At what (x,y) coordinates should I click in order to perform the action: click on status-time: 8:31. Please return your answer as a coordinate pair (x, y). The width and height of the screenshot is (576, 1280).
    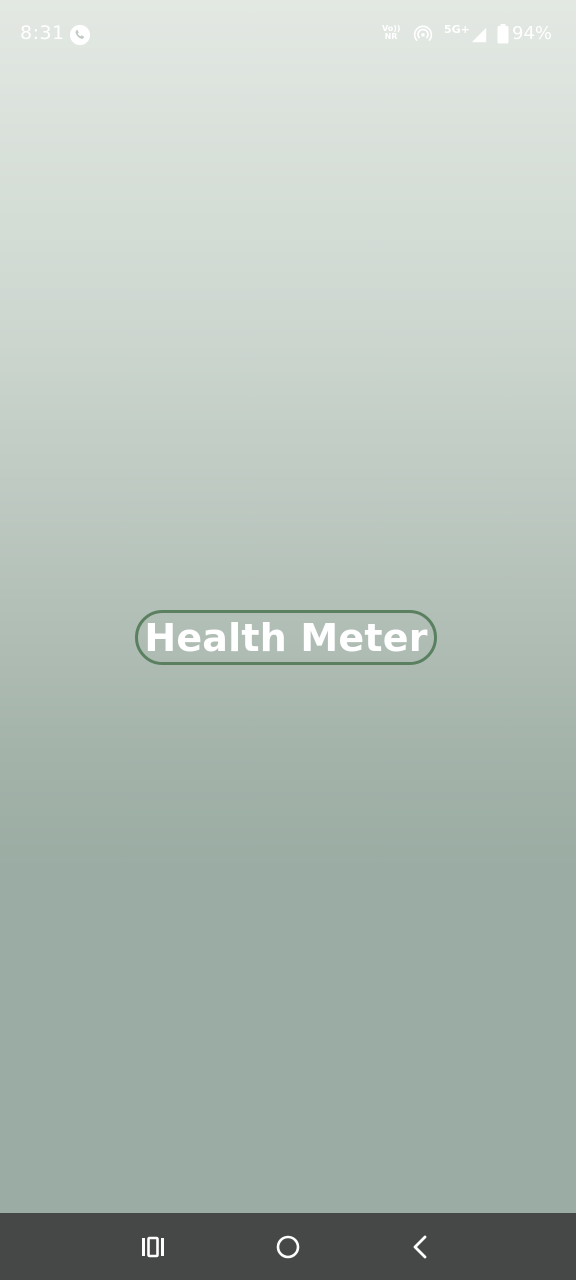
    Looking at the image, I should click on (42, 33).